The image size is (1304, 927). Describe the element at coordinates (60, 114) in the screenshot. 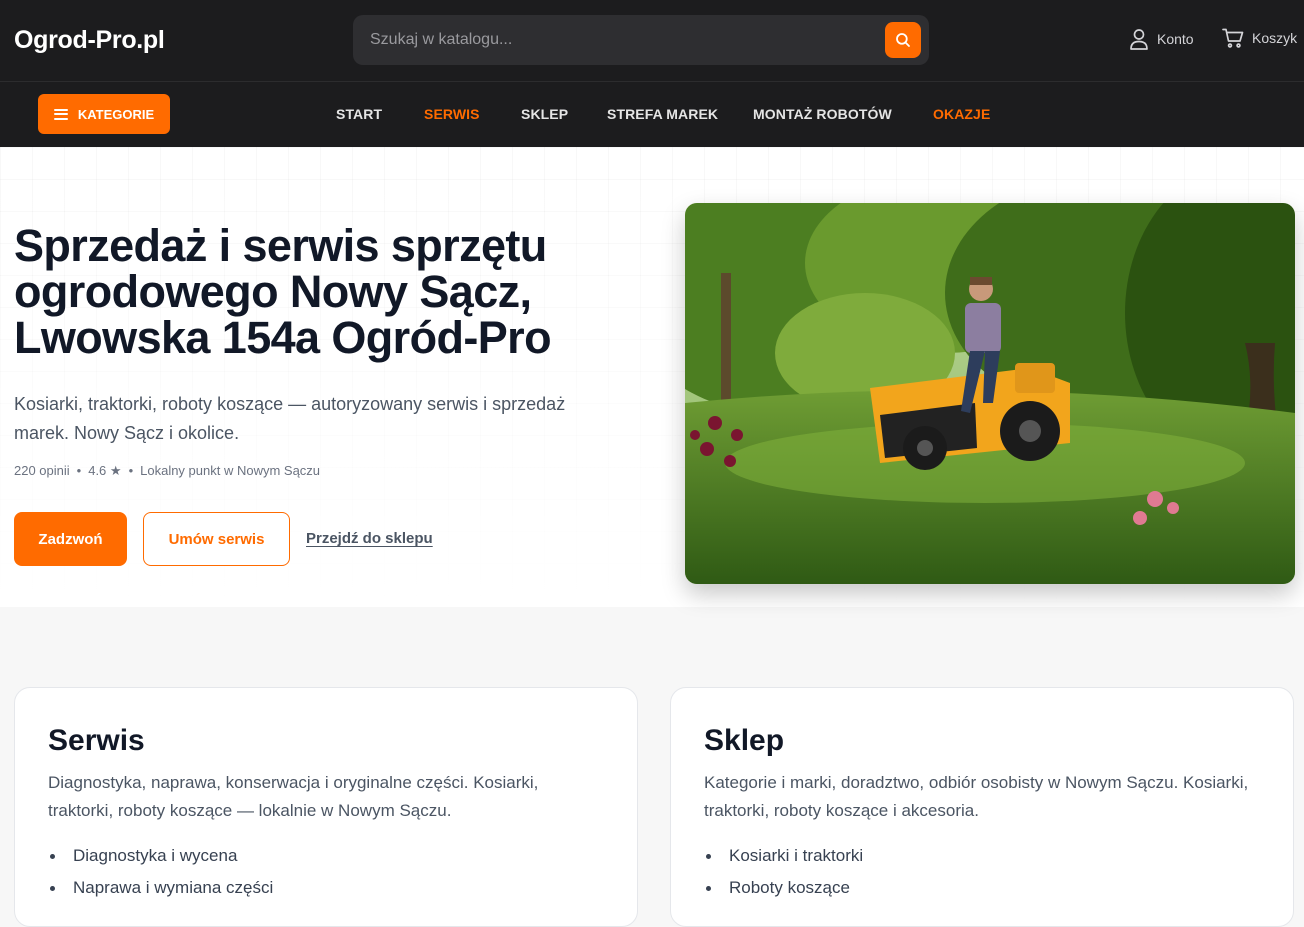

I see `menu-icon` at that location.